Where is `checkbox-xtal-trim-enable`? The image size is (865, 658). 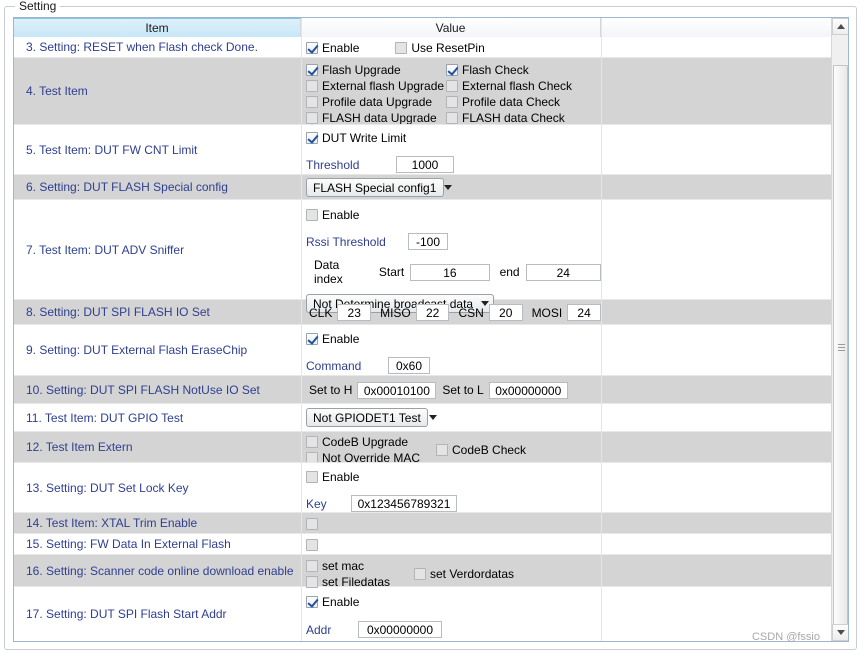 checkbox-xtal-trim-enable is located at coordinates (314, 523).